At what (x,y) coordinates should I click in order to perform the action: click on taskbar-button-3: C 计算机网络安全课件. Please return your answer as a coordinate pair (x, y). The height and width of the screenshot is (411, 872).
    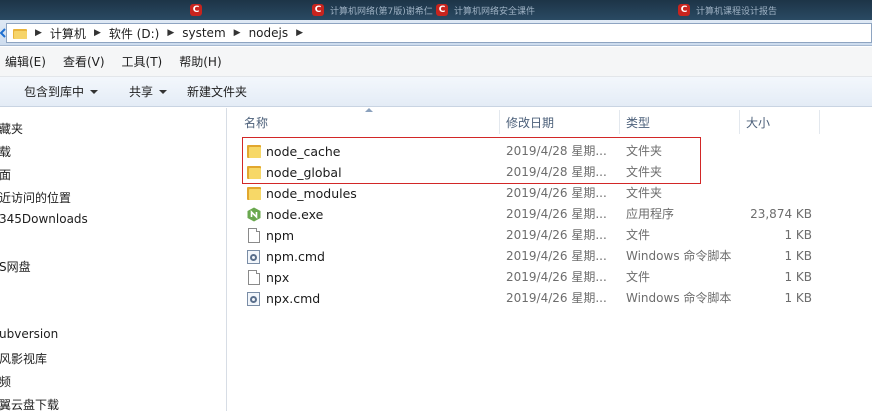
    Looking at the image, I should click on (511, 10).